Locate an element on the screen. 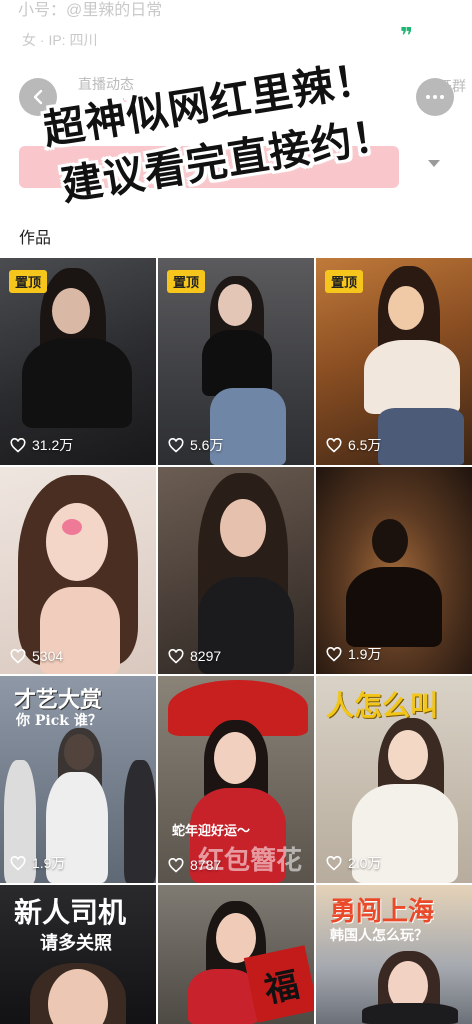 Image resolution: width=472 pixels, height=1024 pixels. gender-location: 女 · IP: 四川 is located at coordinates (60, 40).